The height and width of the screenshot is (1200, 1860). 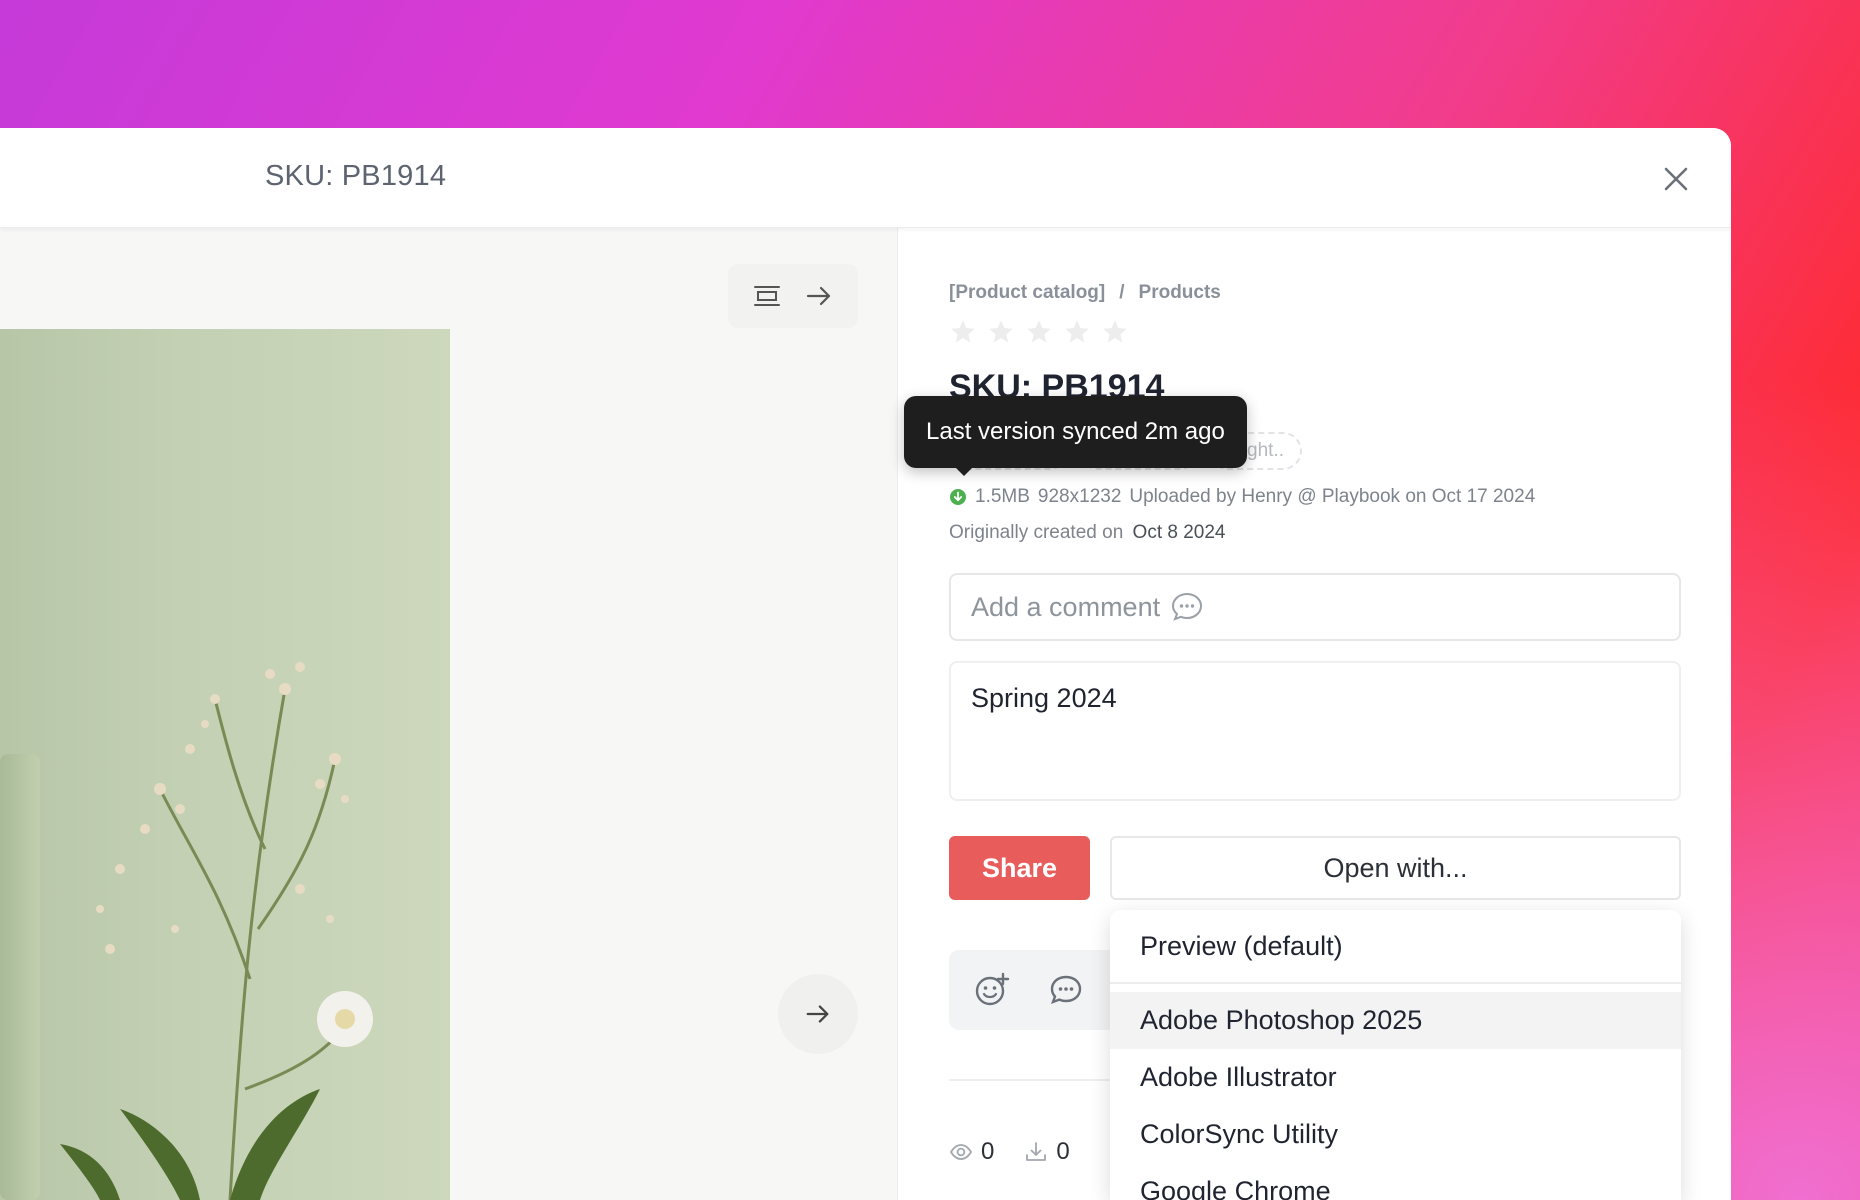 I want to click on rating-stars, so click(x=1039, y=332).